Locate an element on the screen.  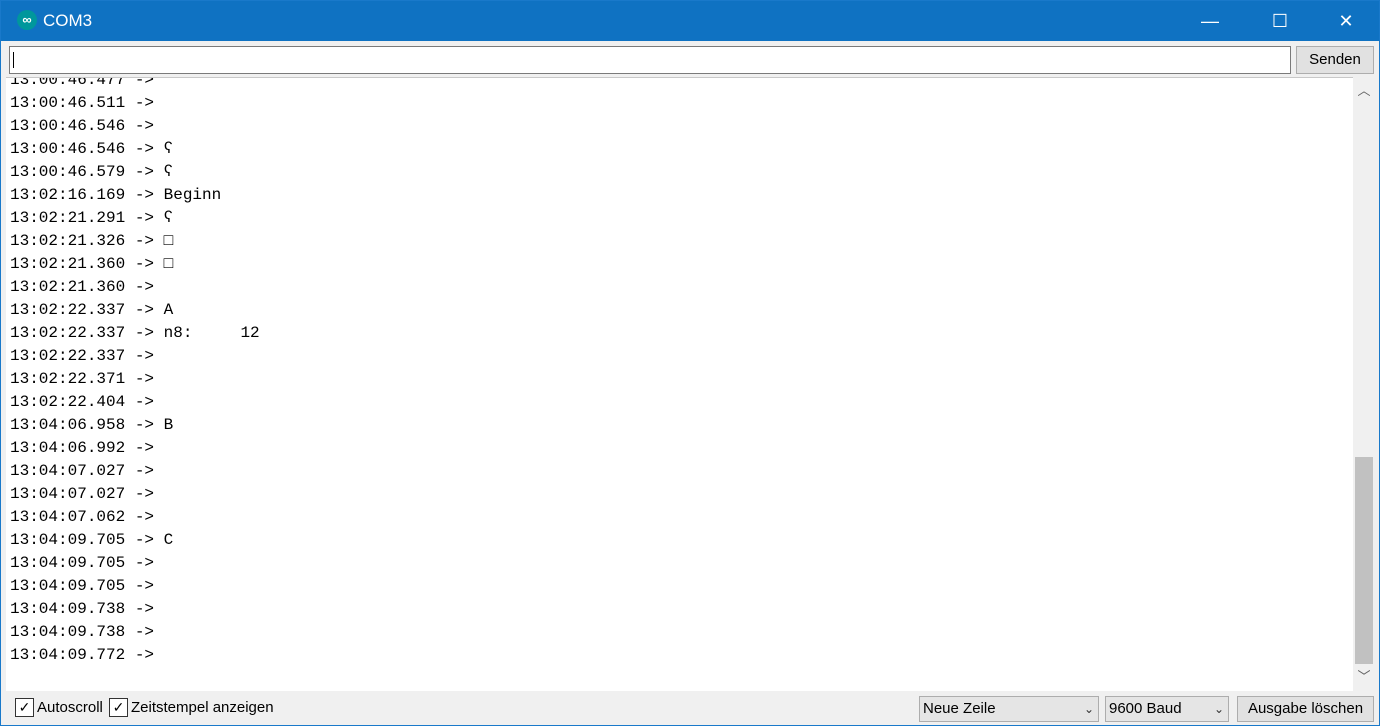
scroll-down-icon: ﹀ is located at coordinates (1364, 677).